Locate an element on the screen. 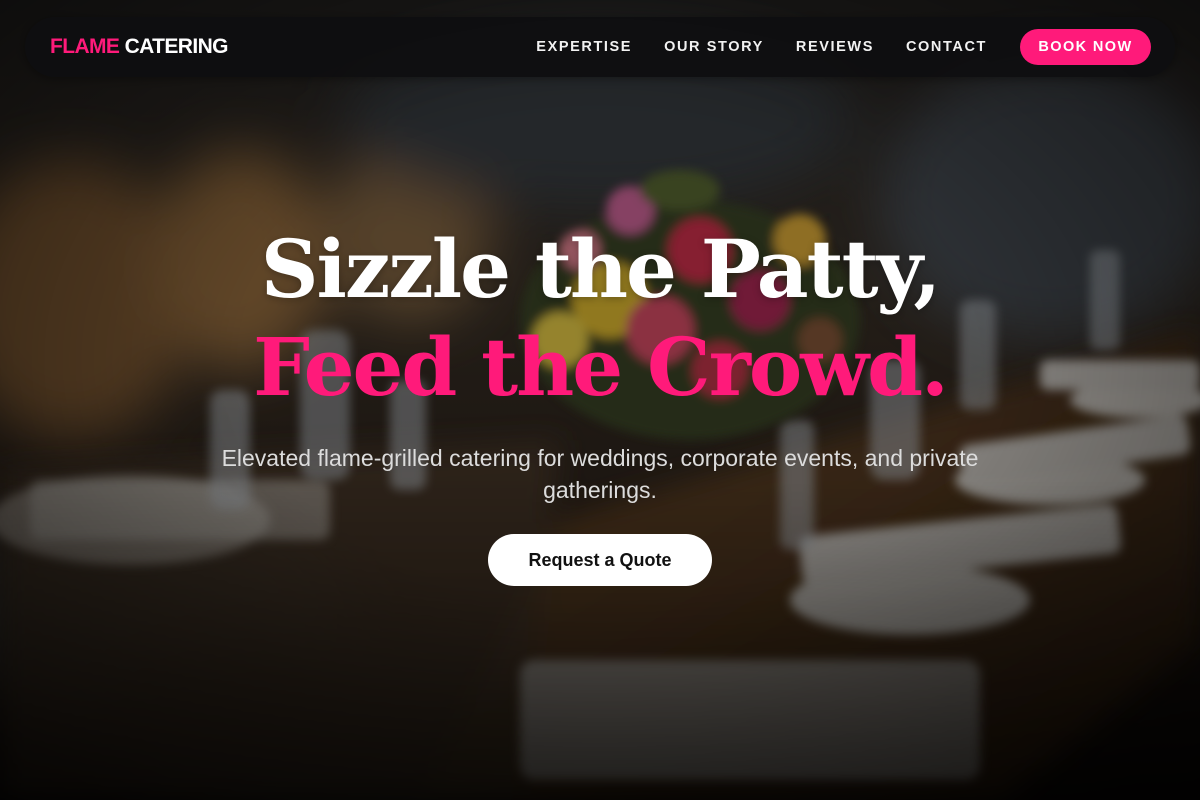 This screenshot has height=800, width=1200. nav-link-reviews: REVIEWS is located at coordinates (835, 47).